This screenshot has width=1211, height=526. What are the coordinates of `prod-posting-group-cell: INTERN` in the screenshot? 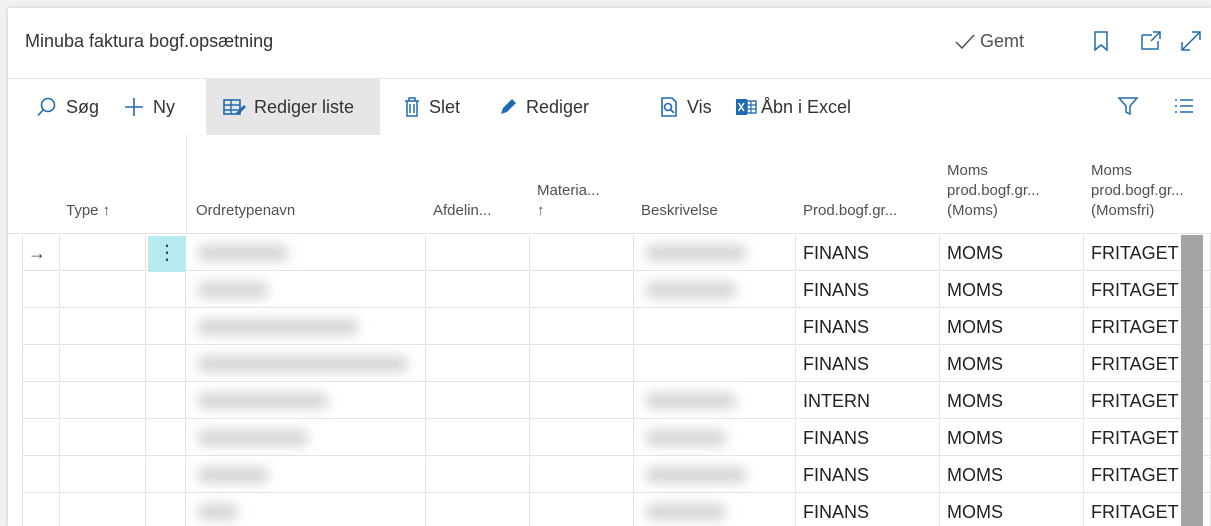 It's located at (868, 401).